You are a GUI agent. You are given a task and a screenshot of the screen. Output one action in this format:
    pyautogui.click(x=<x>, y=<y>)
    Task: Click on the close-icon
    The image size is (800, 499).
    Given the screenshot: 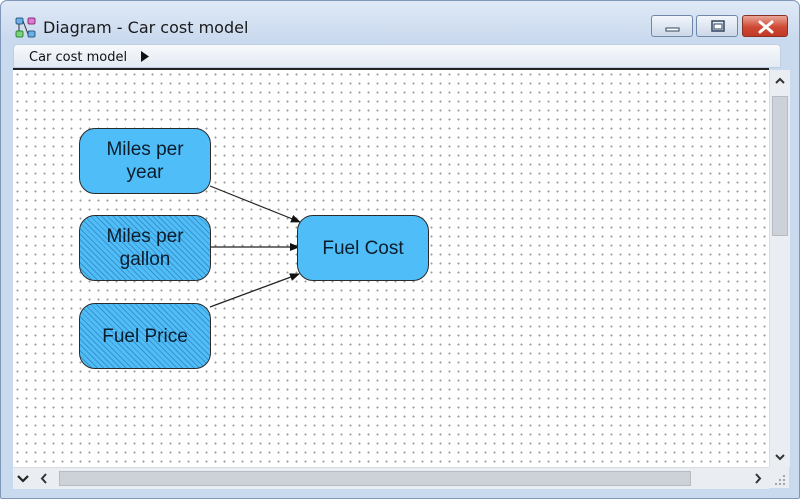 What is the action you would take?
    pyautogui.click(x=766, y=27)
    